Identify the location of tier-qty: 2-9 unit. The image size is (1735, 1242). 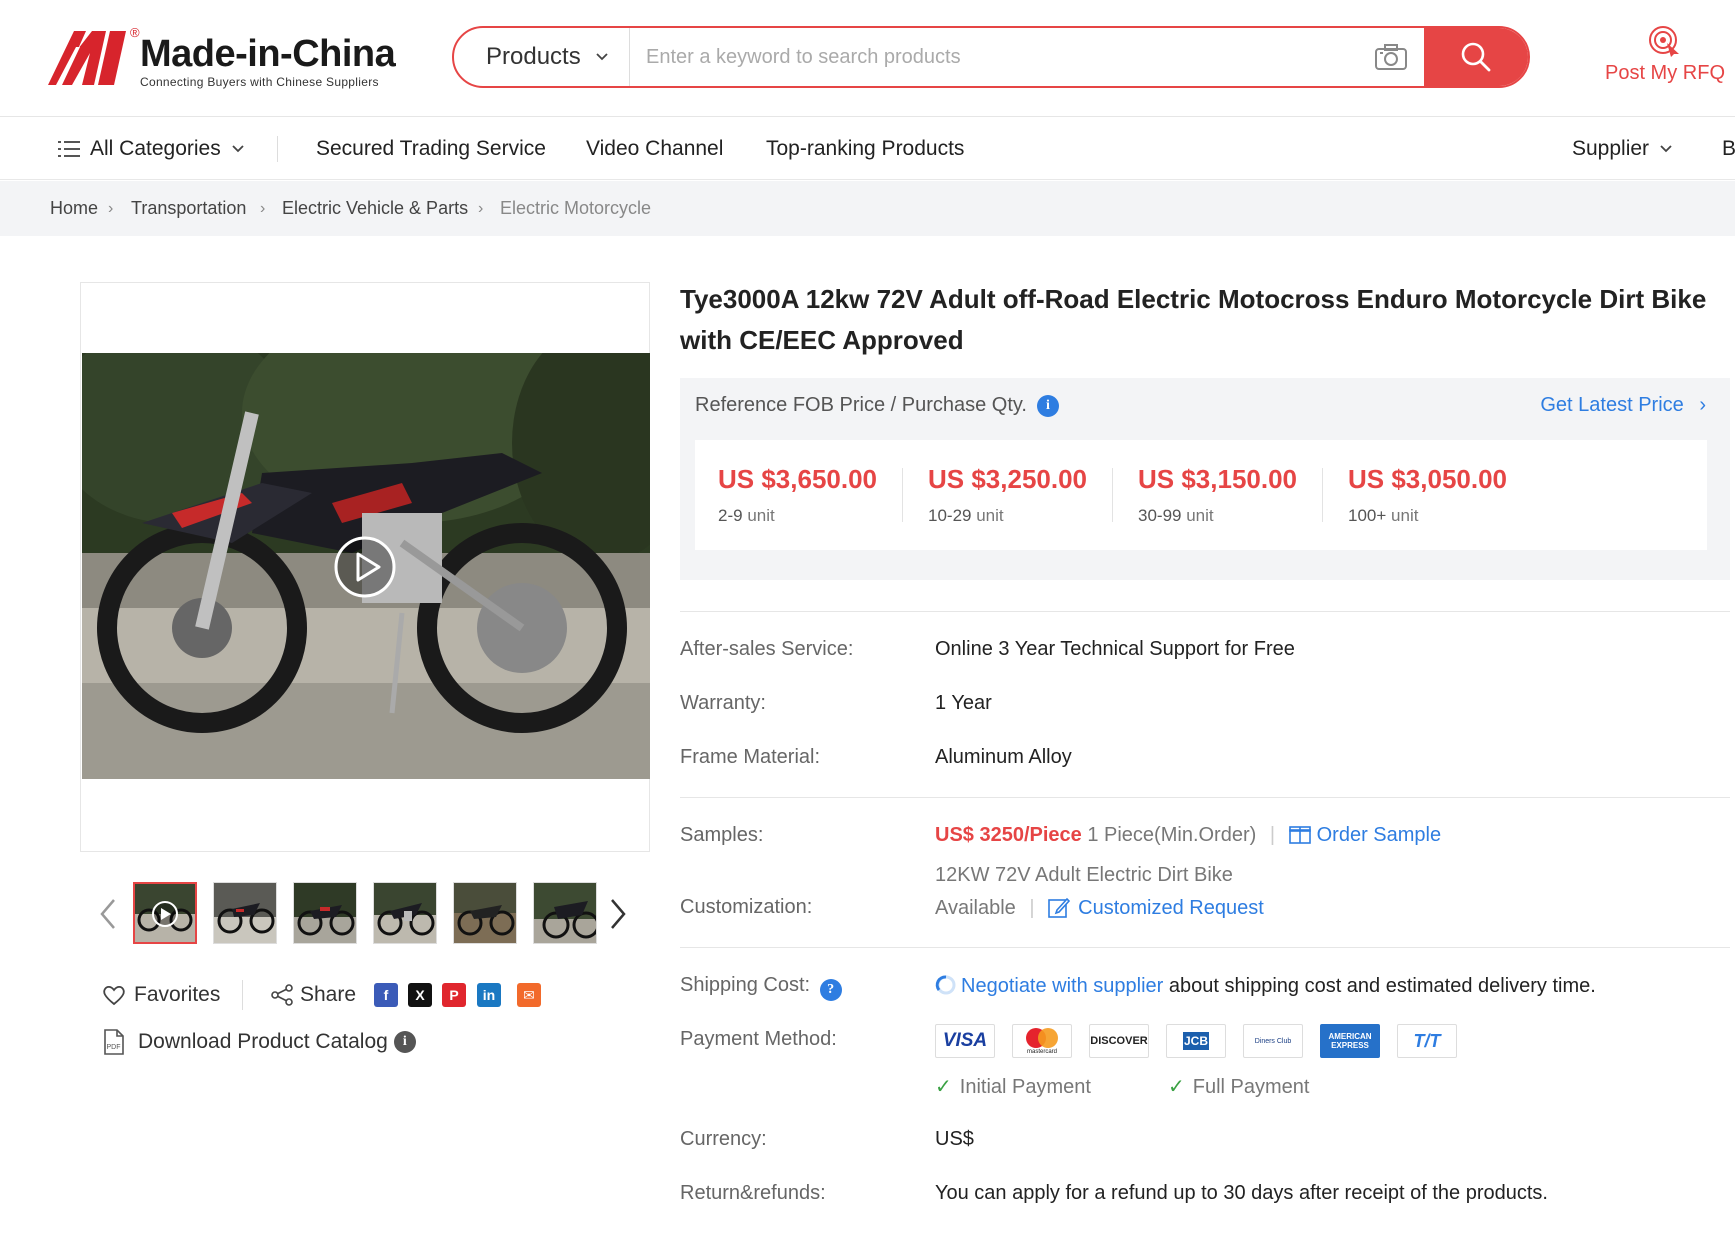
(746, 515).